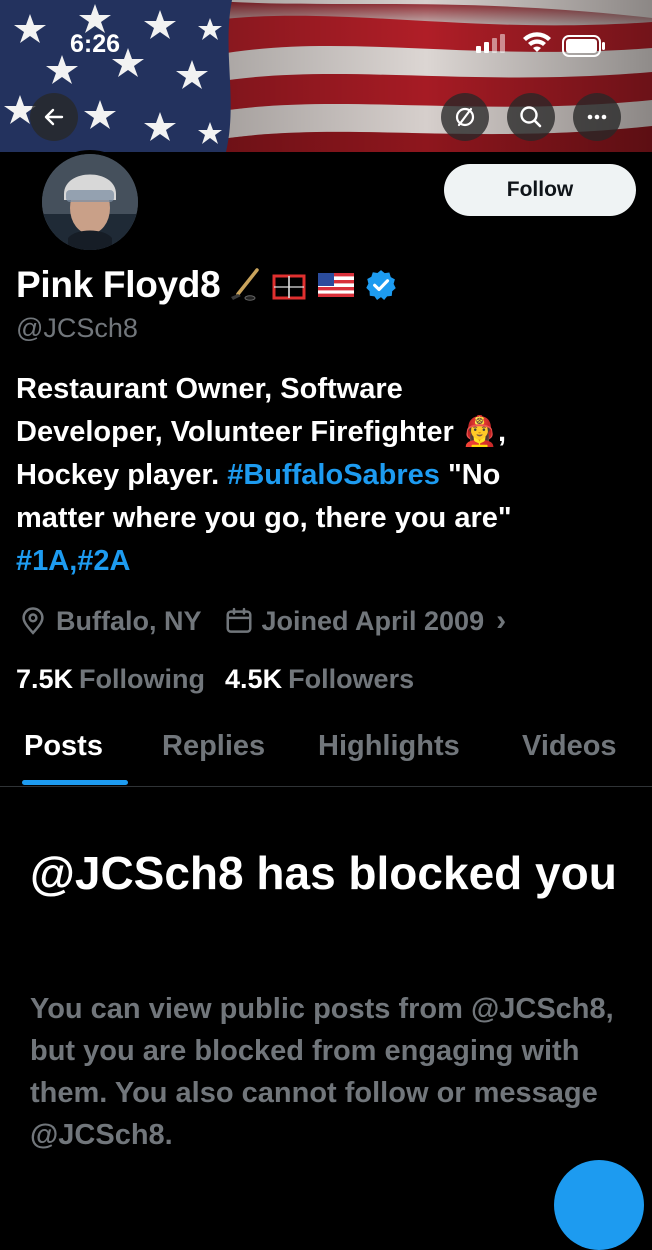  Describe the element at coordinates (215, 679) in the screenshot. I see `follow-stats: 7.5K Following 4.5K Followers` at that location.